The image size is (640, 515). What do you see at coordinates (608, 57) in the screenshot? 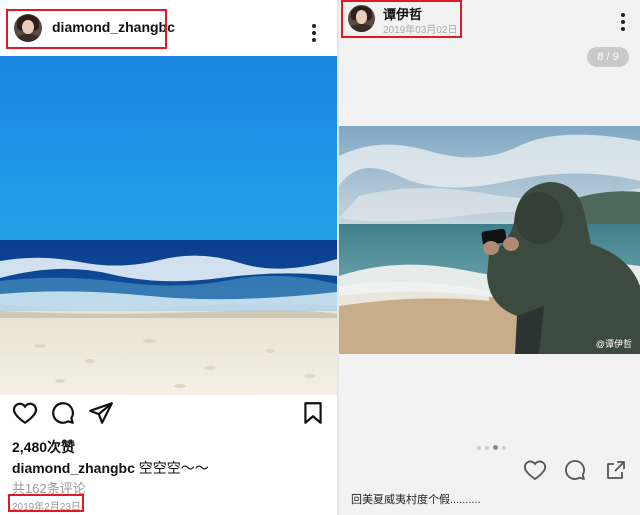
I see `image-counter: 8 / 9` at bounding box center [608, 57].